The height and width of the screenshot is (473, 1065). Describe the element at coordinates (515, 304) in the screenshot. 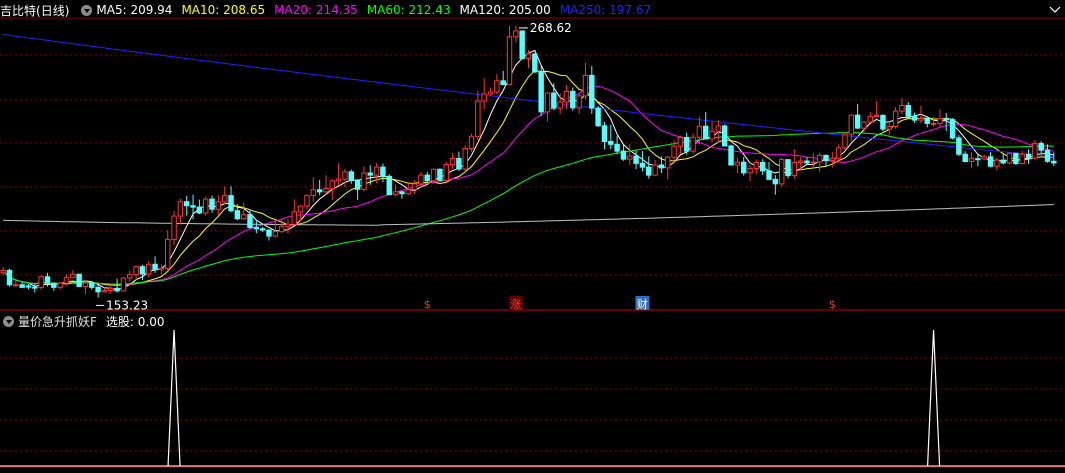

I see `event-marker: 涨` at that location.